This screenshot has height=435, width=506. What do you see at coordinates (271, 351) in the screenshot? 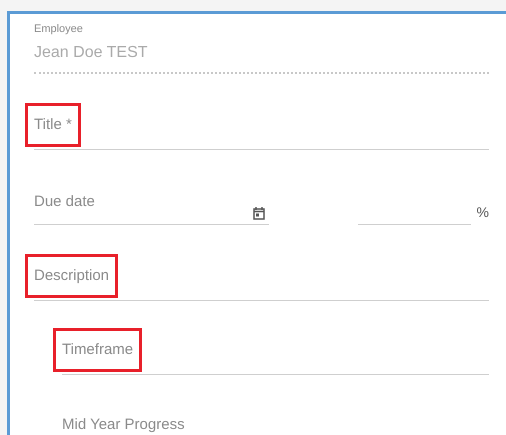
I see `text-field: Timeframe` at bounding box center [271, 351].